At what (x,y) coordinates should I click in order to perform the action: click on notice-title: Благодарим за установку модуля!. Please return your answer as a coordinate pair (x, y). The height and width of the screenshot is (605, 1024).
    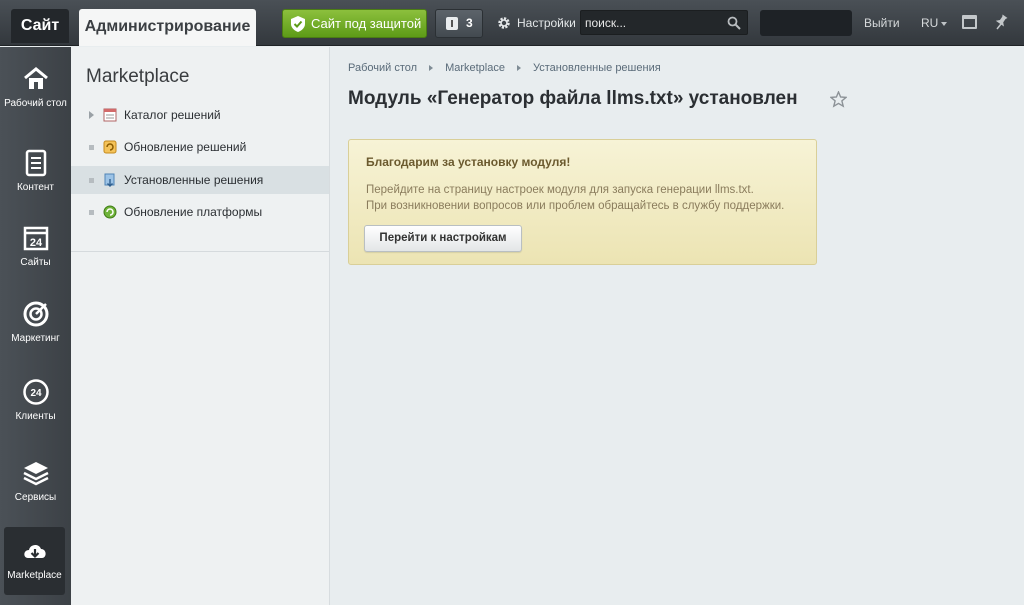
    Looking at the image, I should click on (468, 162).